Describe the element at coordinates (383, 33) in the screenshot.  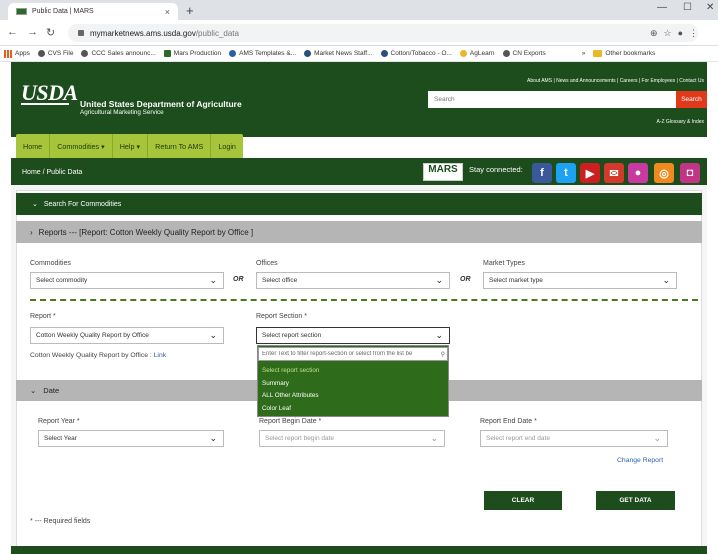
I see `url-bar: mymarketnews.ams.usda.gov /public_data` at that location.